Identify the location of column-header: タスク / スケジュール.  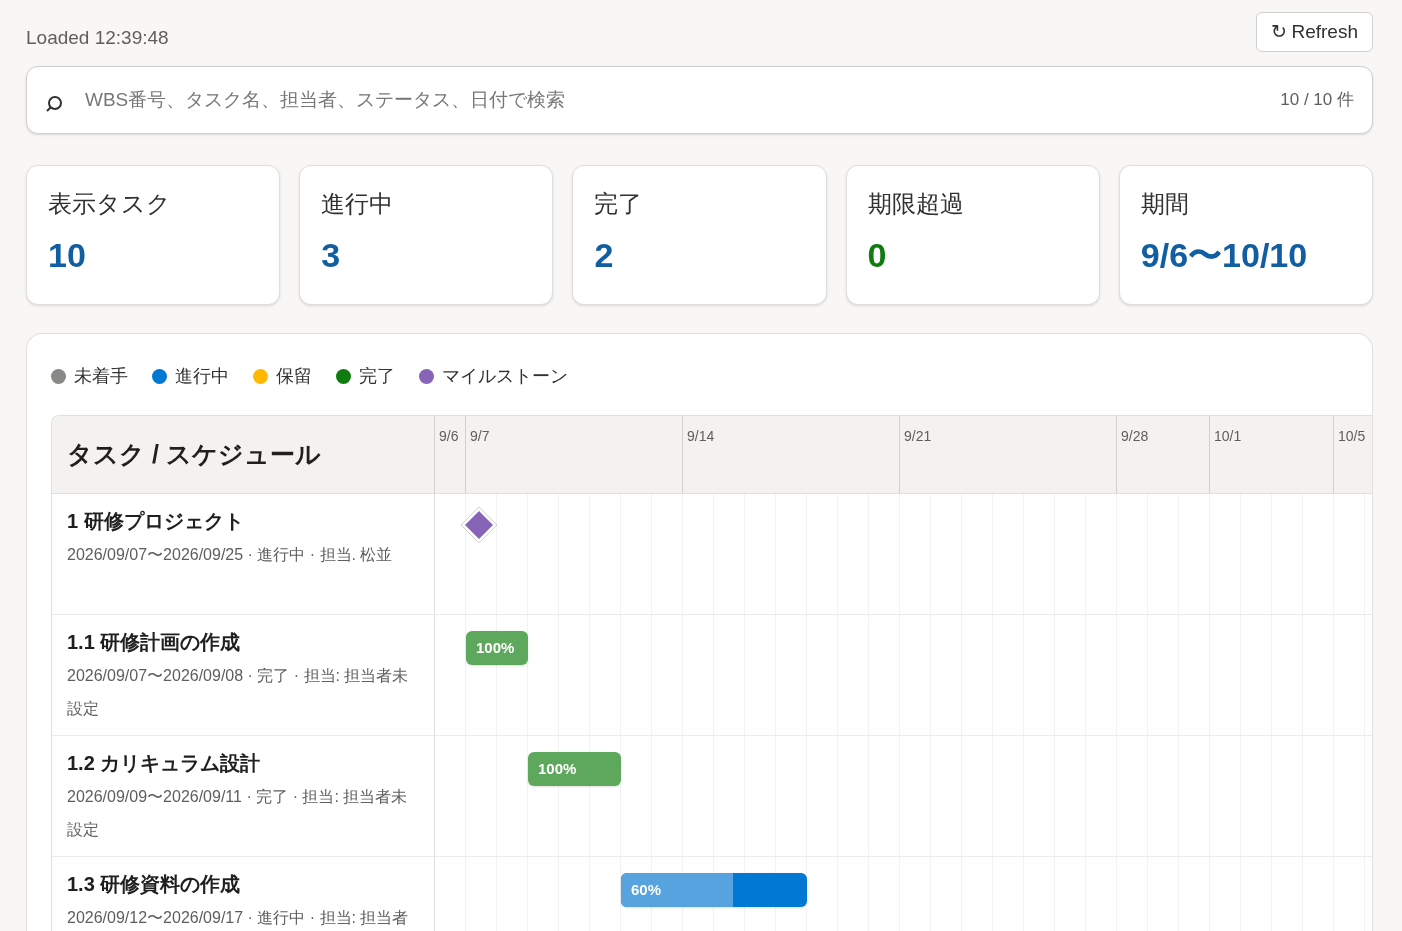
(194, 454).